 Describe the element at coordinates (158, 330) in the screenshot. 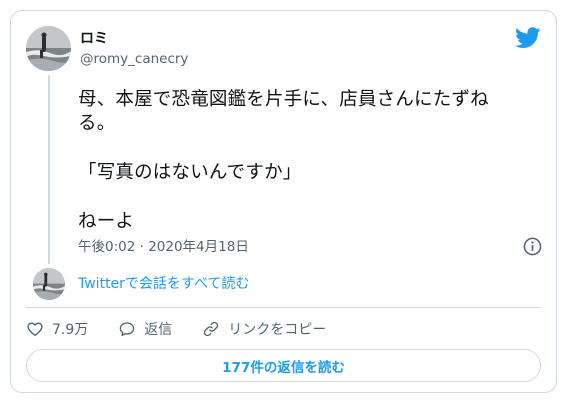

I see `reply-label: 返信` at that location.